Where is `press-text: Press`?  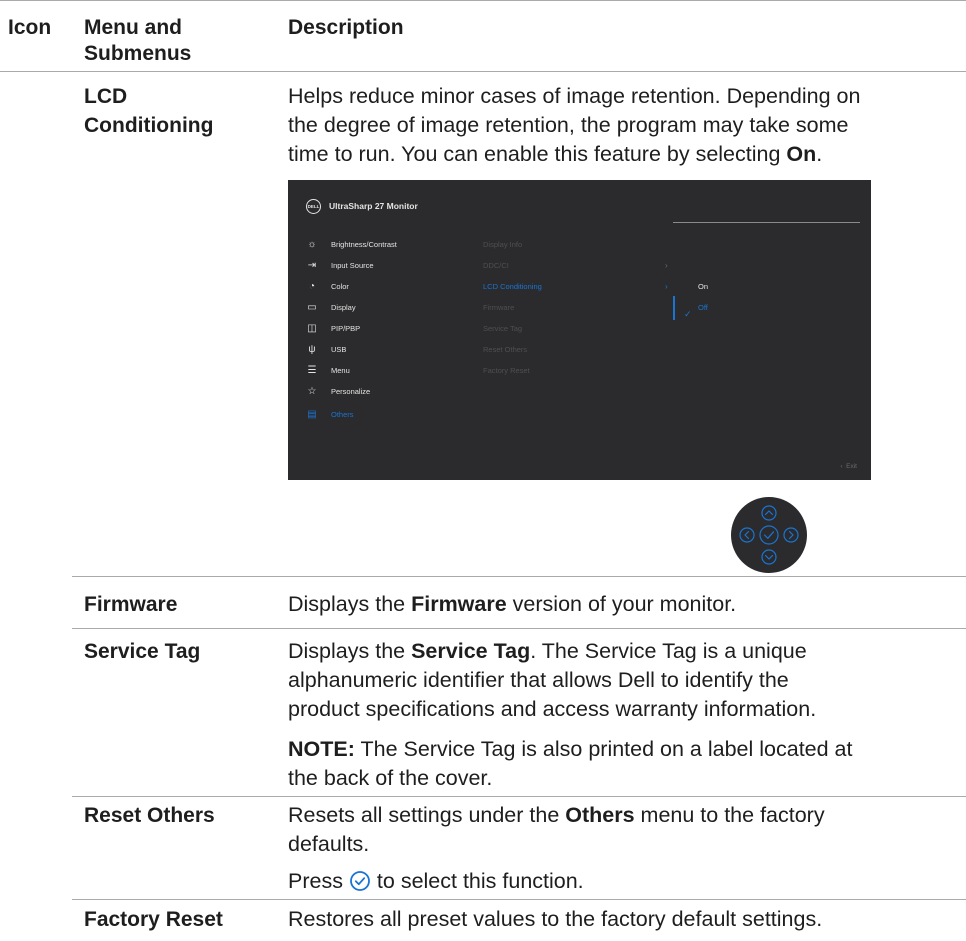 press-text: Press is located at coordinates (318, 881).